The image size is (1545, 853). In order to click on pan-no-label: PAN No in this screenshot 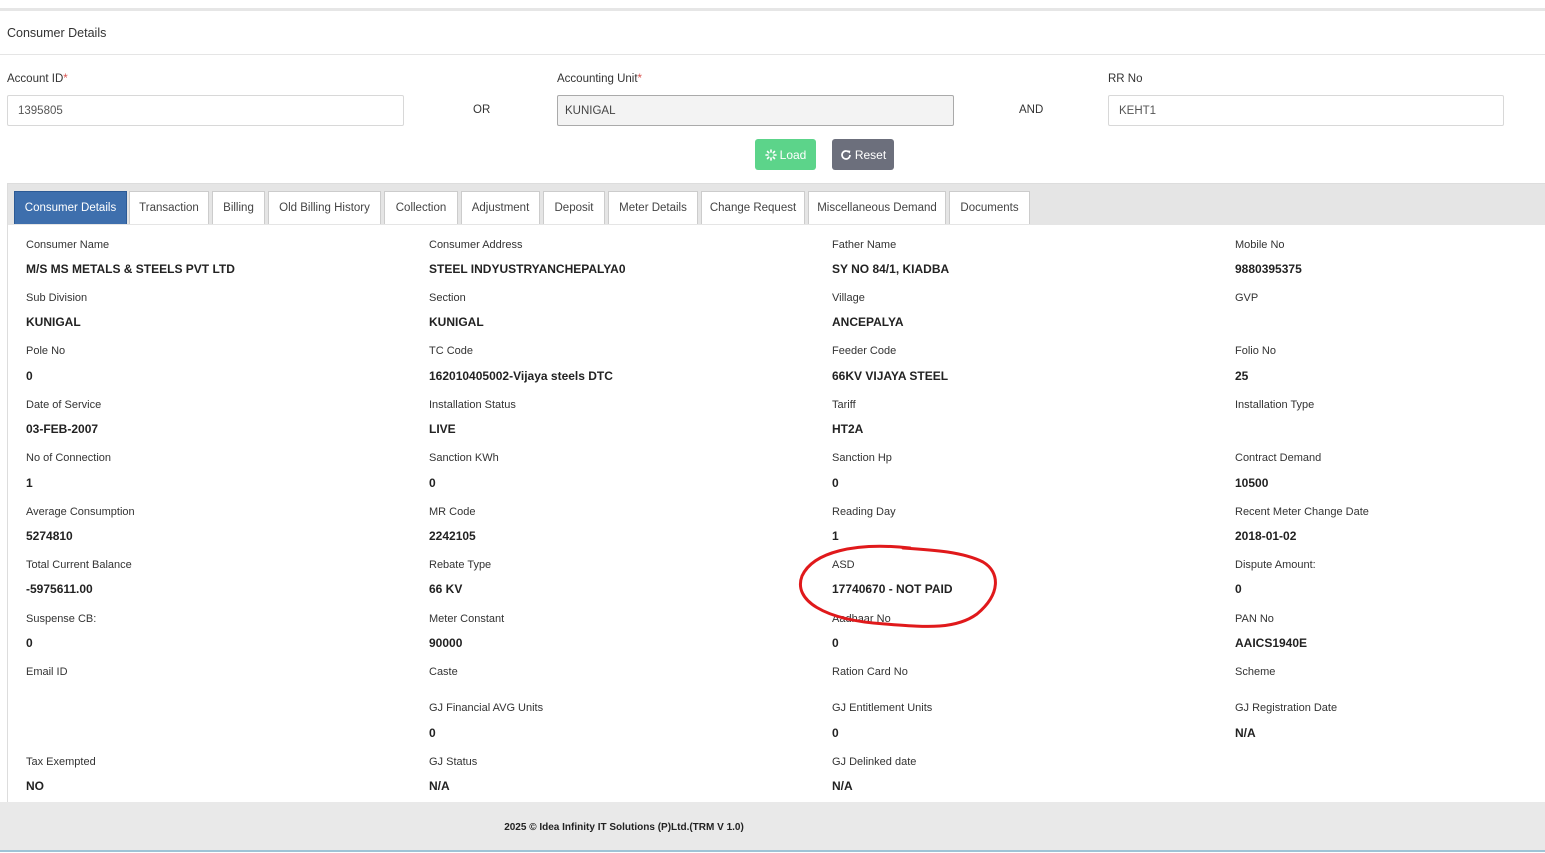, I will do `click(1254, 619)`.